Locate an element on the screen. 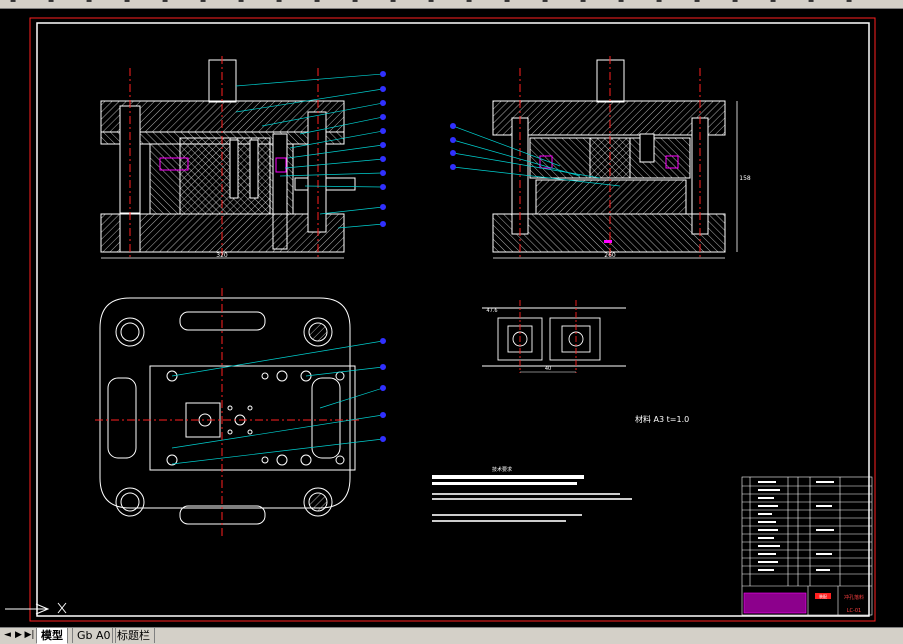 Image resolution: width=903 pixels, height=644 pixels. undo-icon: ▪ is located at coordinates (355, 3).